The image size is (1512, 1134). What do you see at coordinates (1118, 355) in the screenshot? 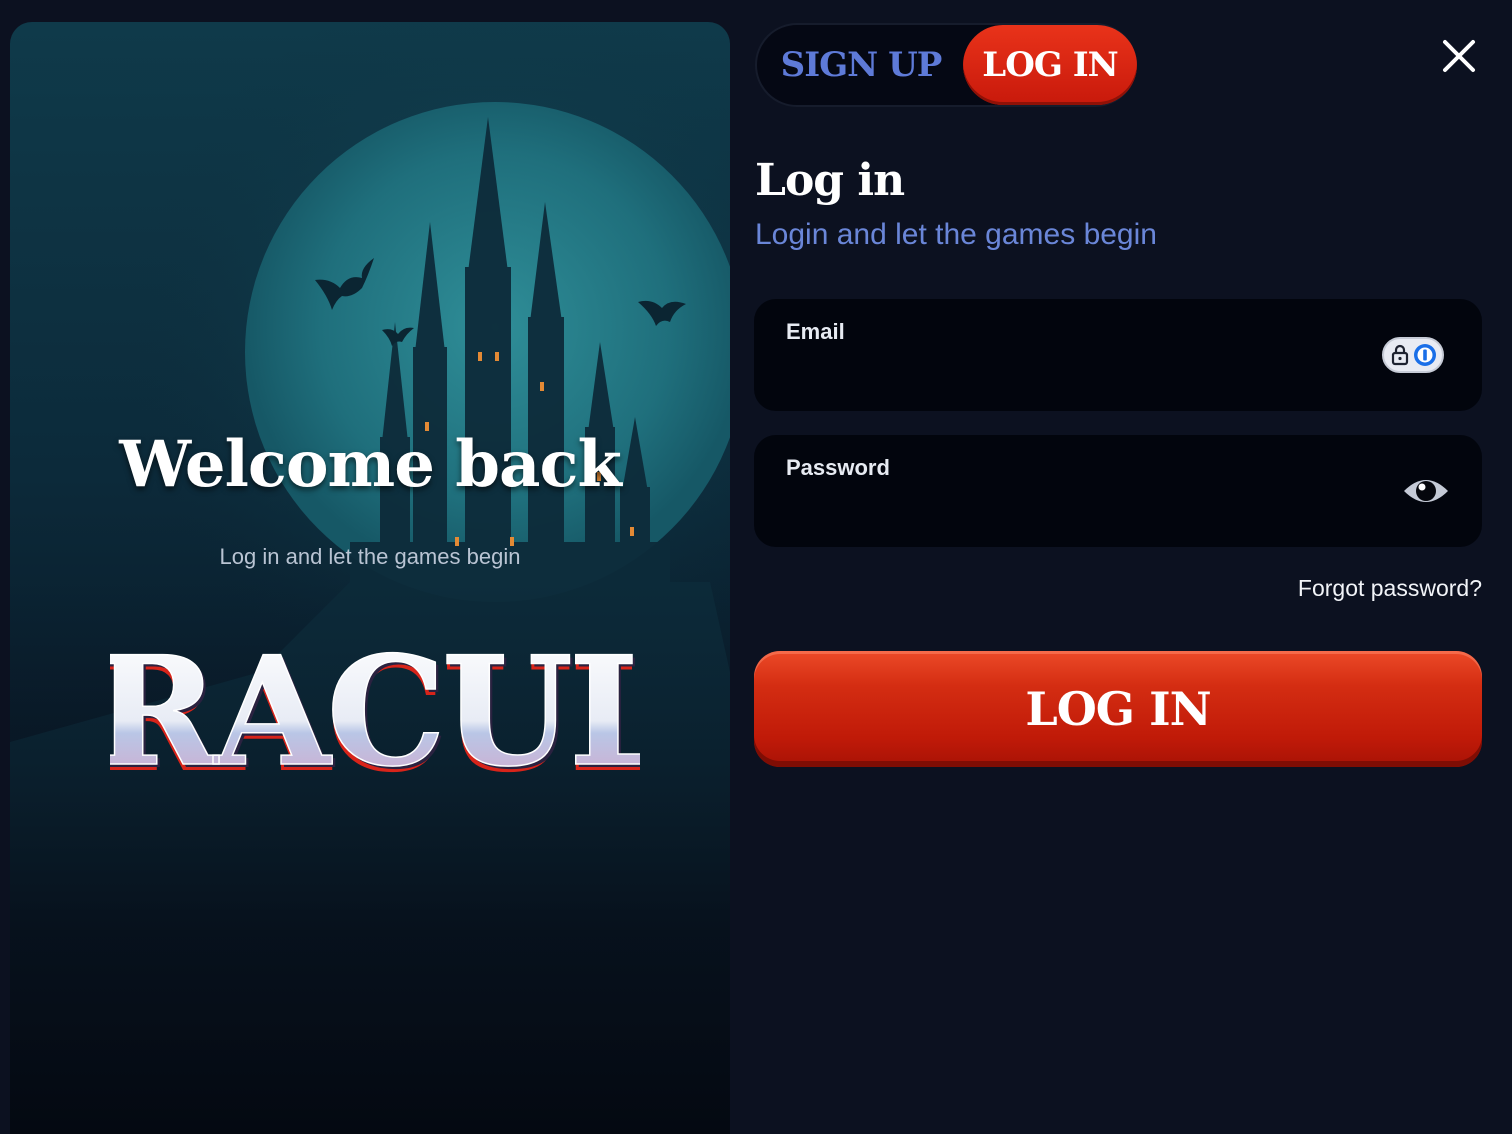
I see `email-field: Email` at bounding box center [1118, 355].